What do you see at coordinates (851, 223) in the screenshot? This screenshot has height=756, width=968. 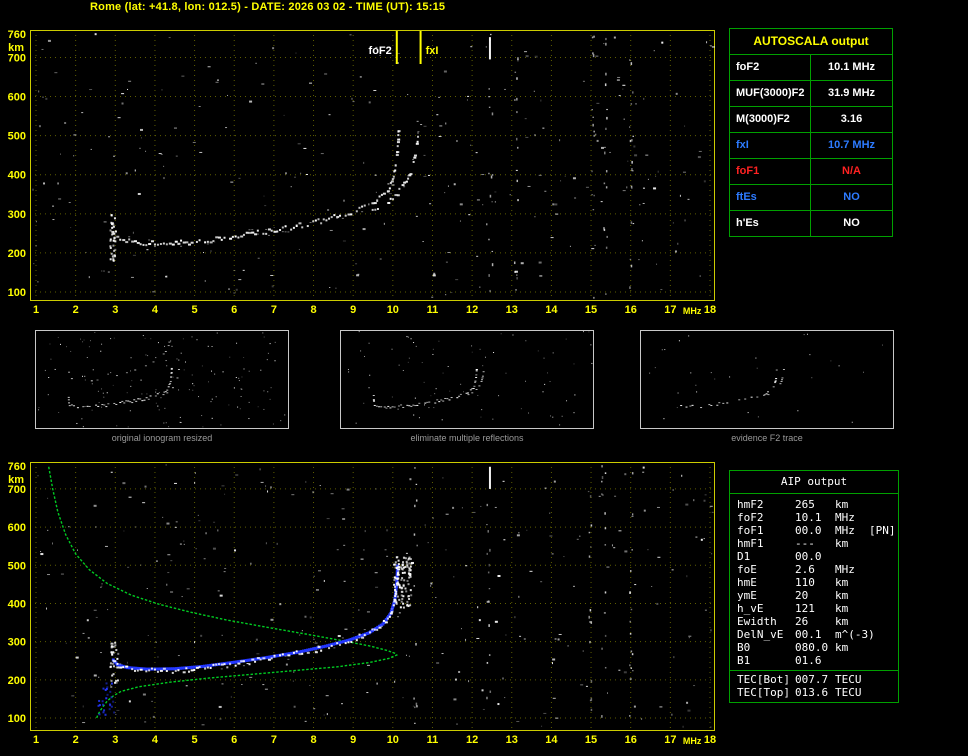 I see `autoscala-param-value: NO` at bounding box center [851, 223].